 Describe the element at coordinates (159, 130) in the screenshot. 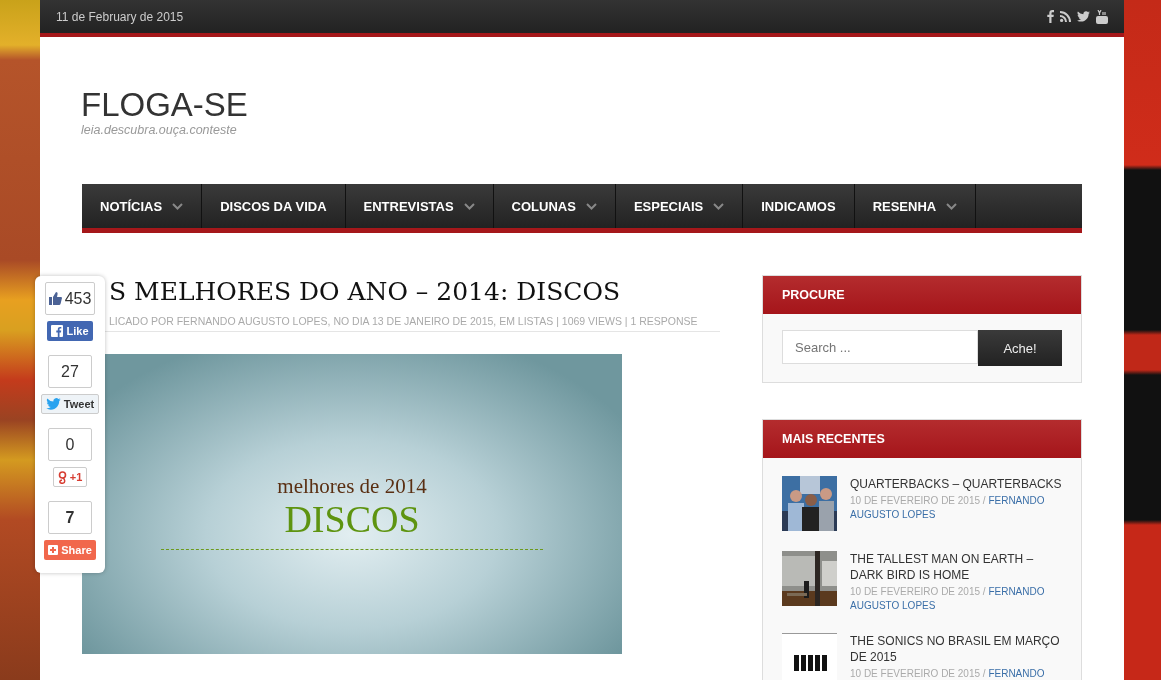

I see `site-tagline: leia.descubra.ouça.conteste` at that location.